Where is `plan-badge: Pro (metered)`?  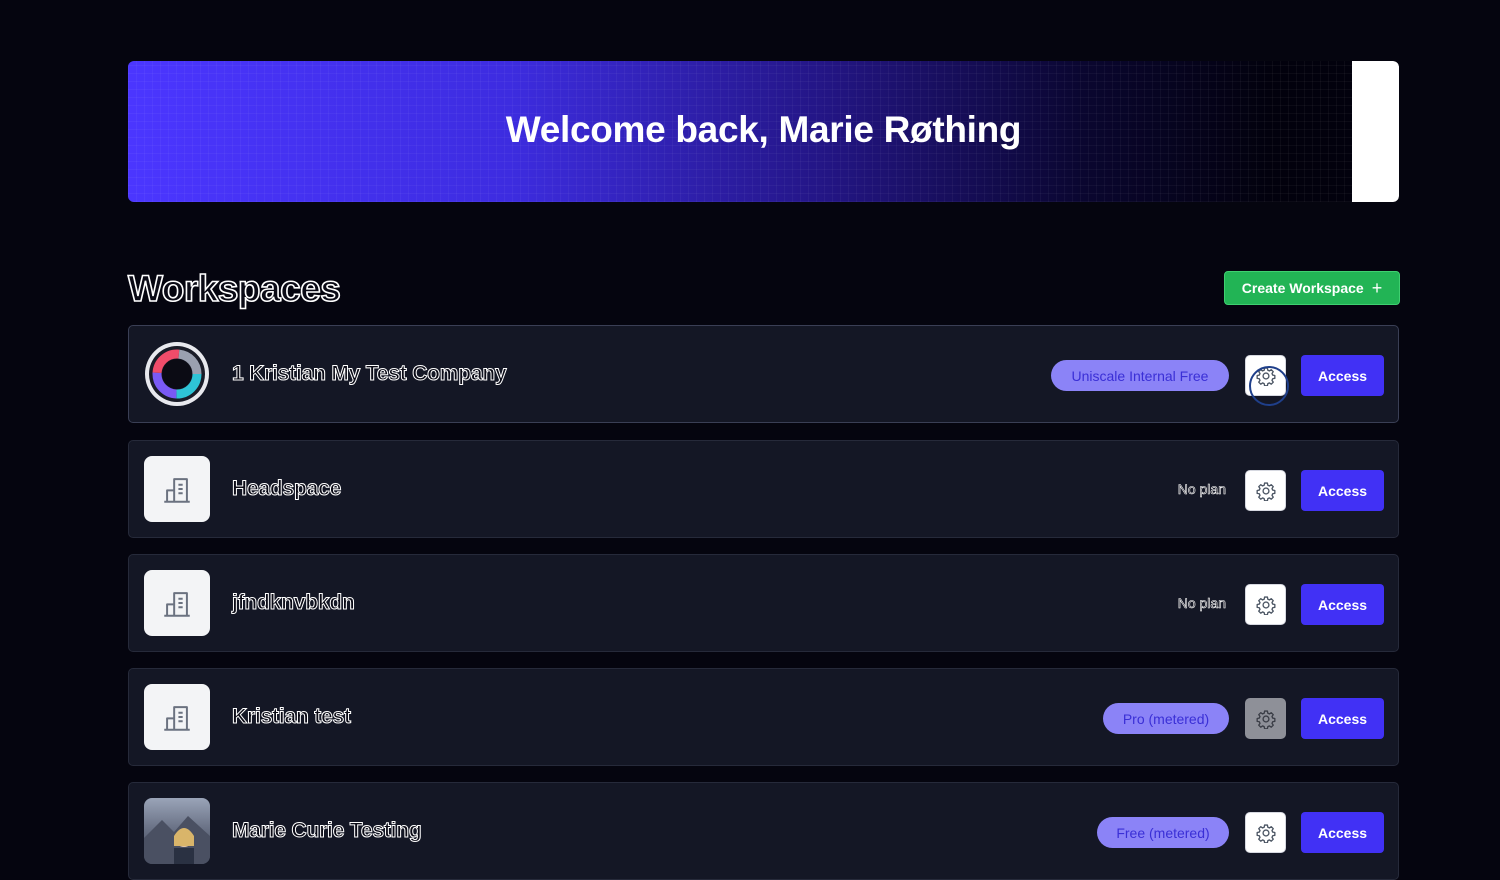 plan-badge: Pro (metered) is located at coordinates (1166, 718).